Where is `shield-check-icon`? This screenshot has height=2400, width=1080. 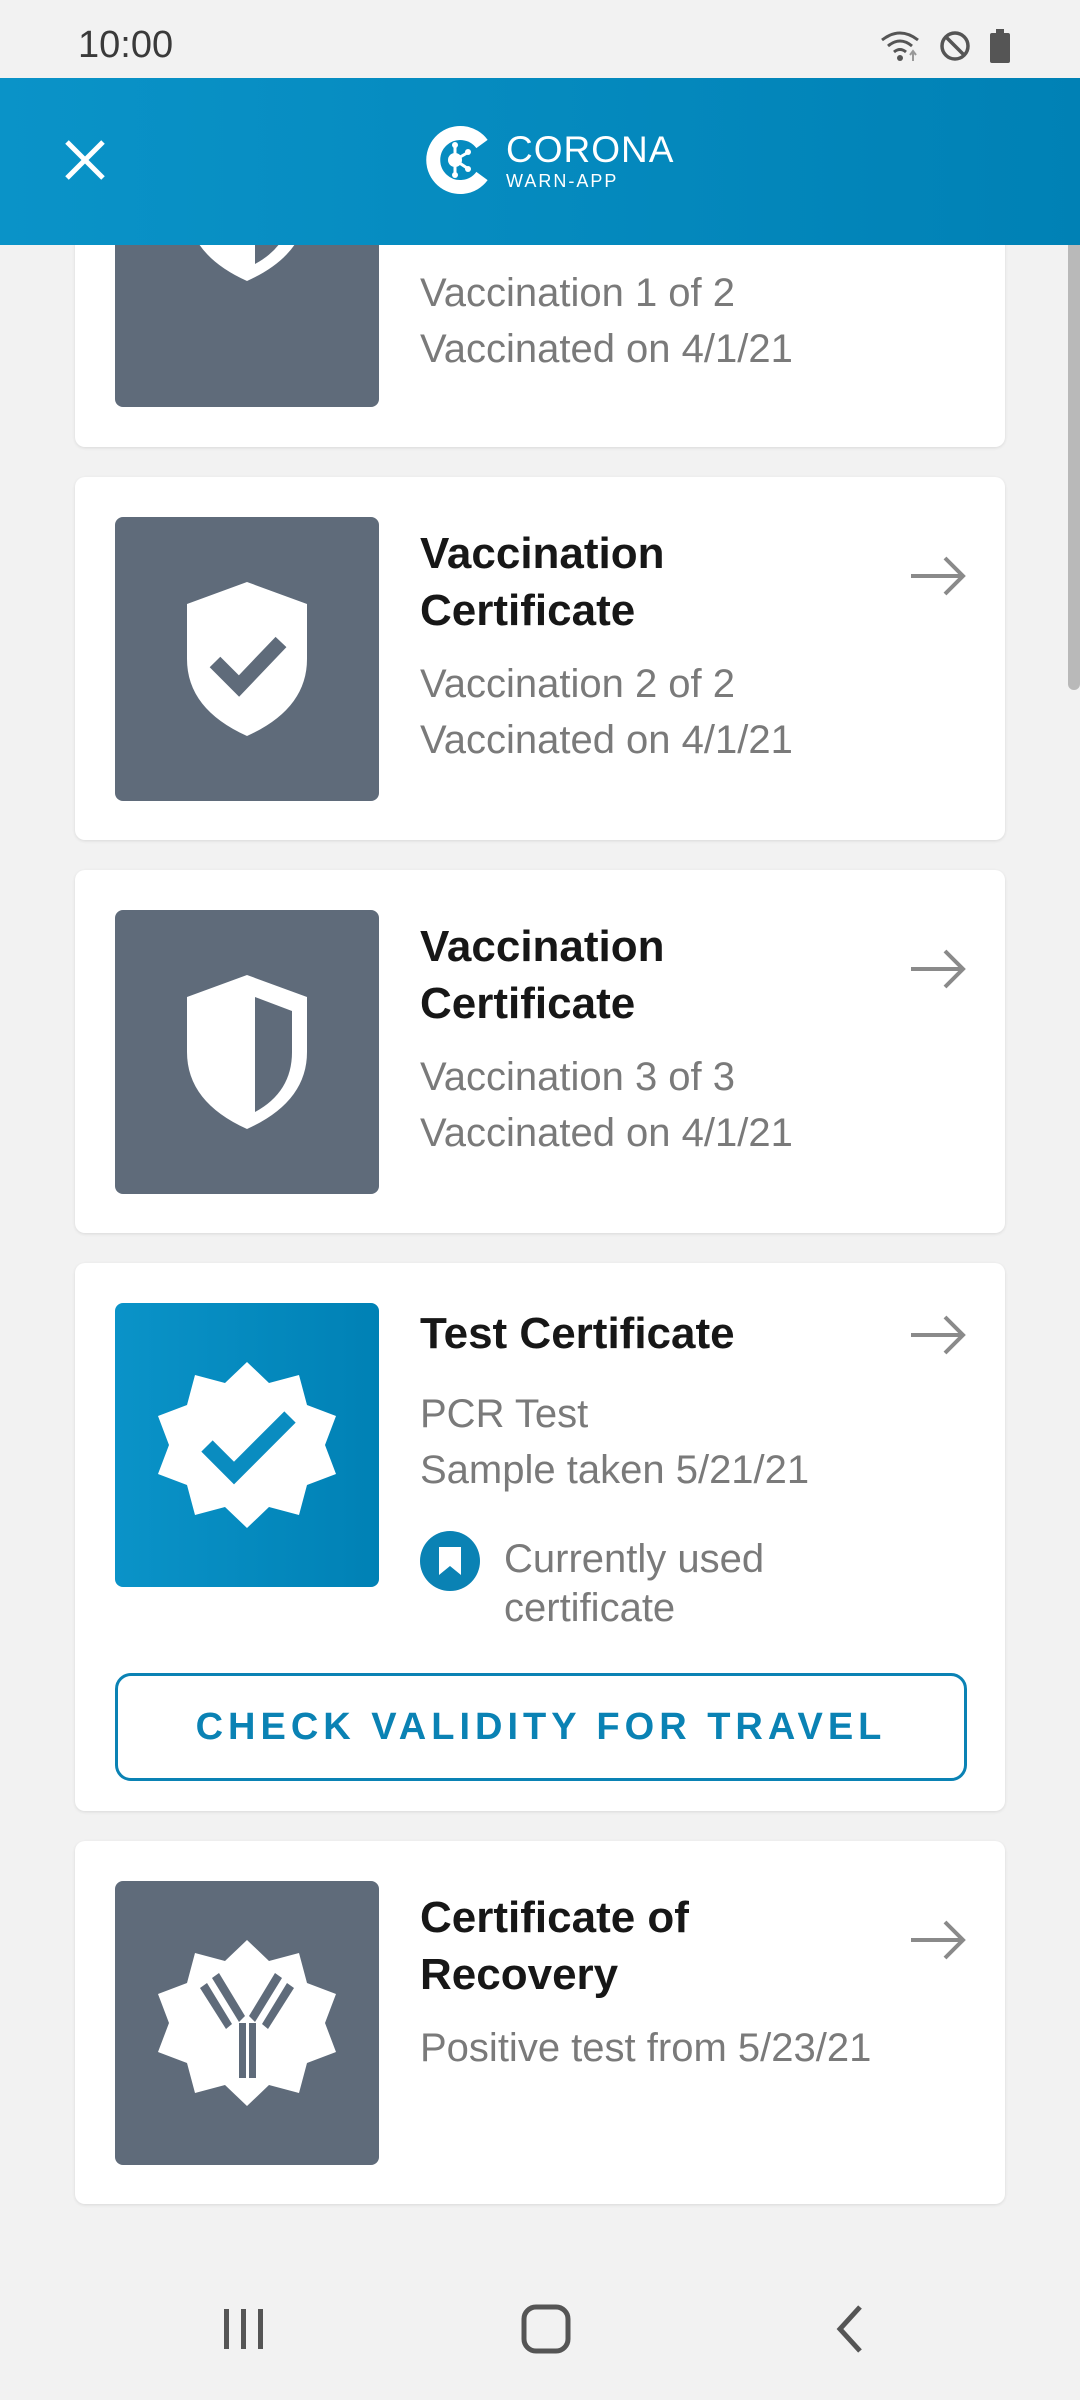
shield-check-icon is located at coordinates (247, 659).